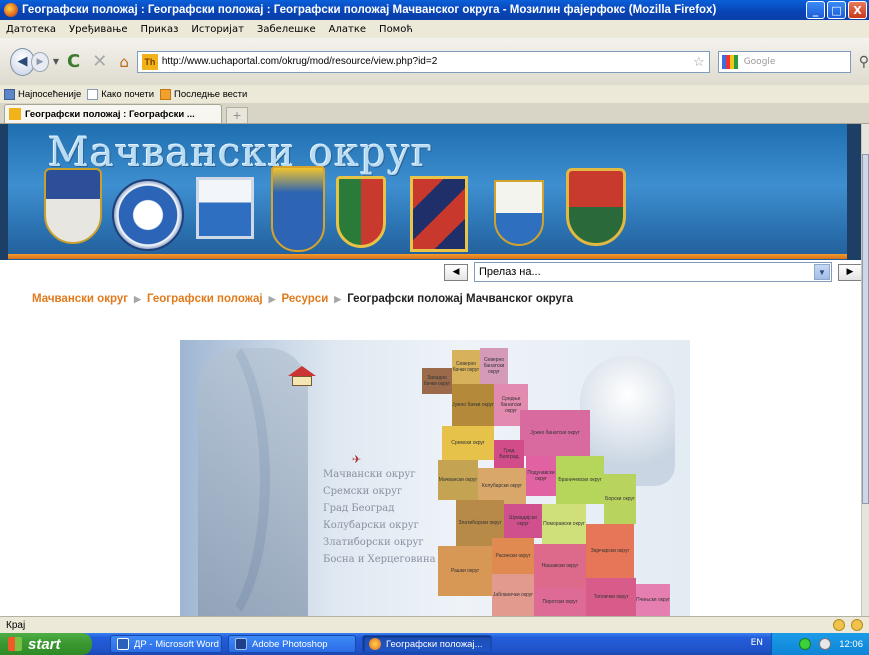 This screenshot has width=869, height=655. What do you see at coordinates (253, 482) in the screenshot?
I see `statue-image` at bounding box center [253, 482].